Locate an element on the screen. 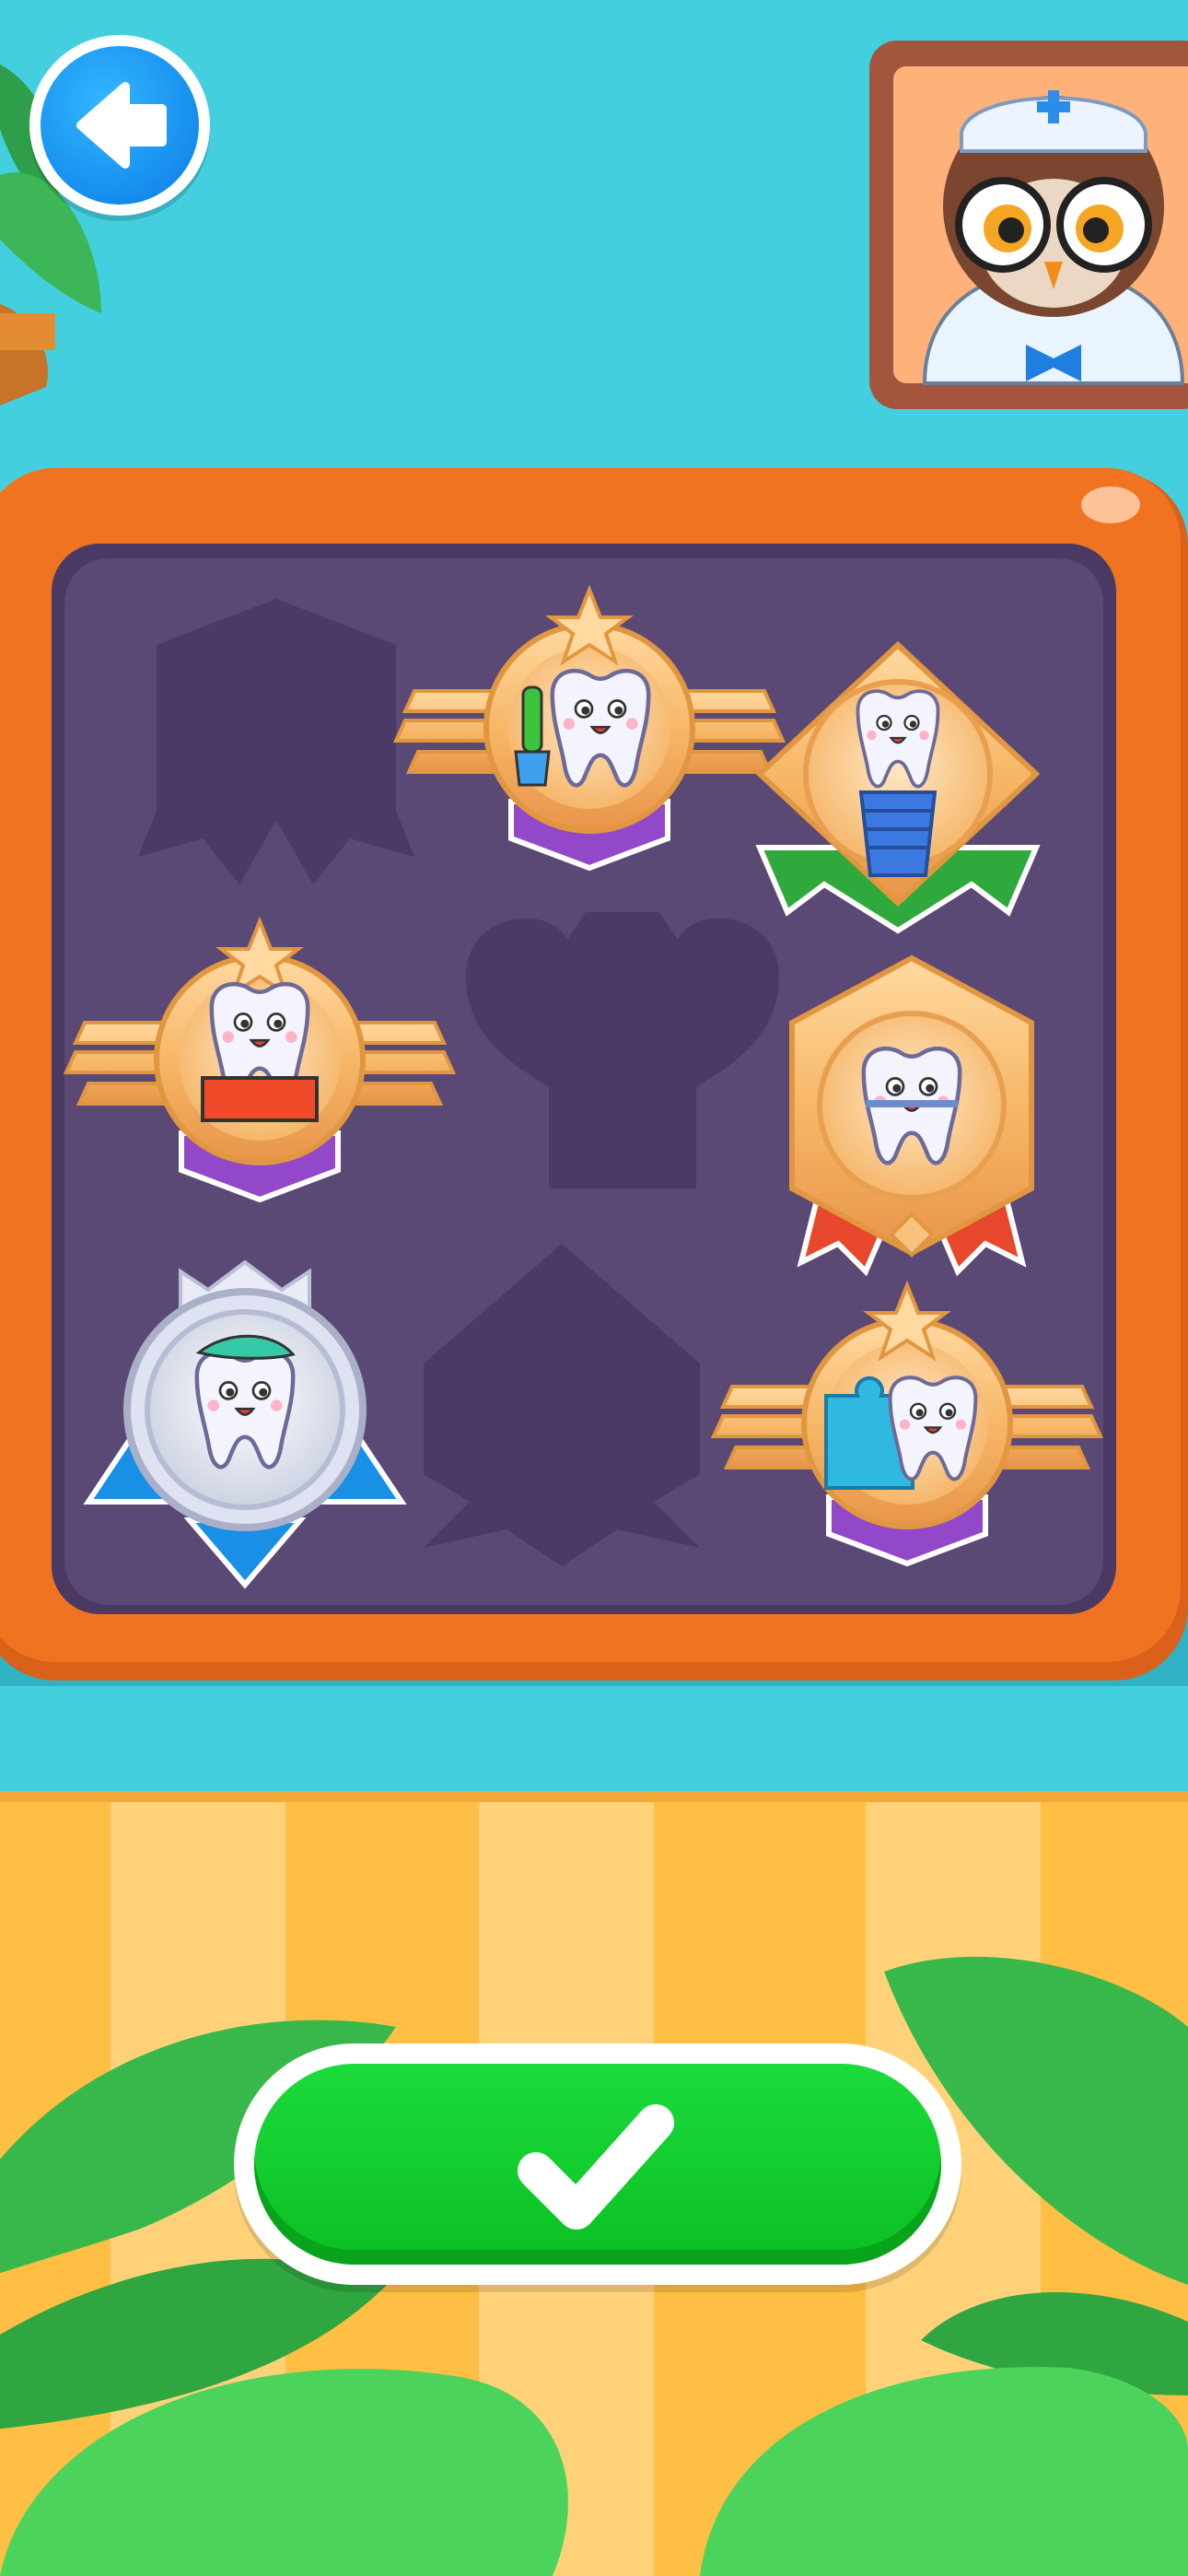 Image resolution: width=1188 pixels, height=2576 pixels. back-button is located at coordinates (119, 125).